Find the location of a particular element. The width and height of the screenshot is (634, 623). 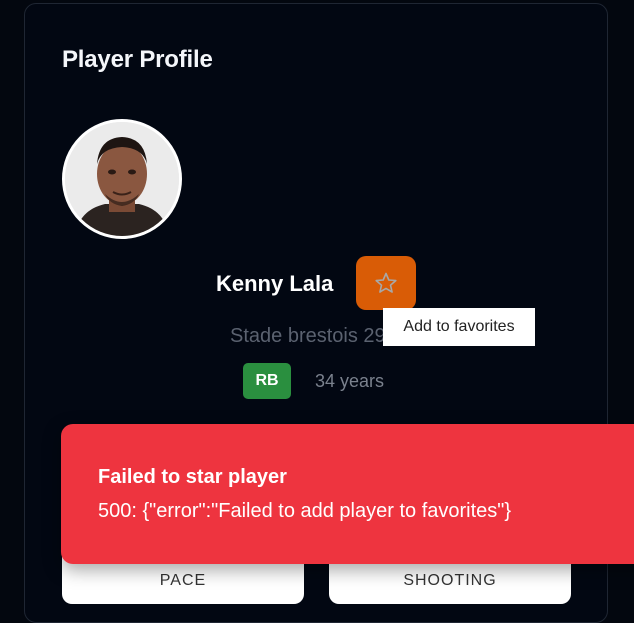

star-icon is located at coordinates (386, 282).